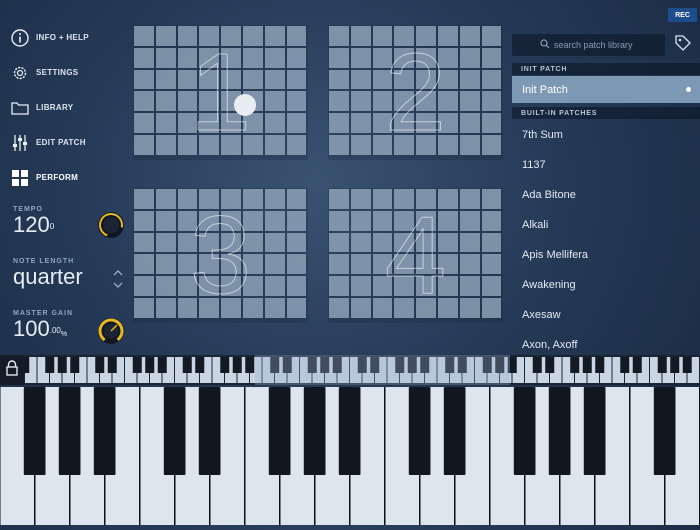 The width and height of the screenshot is (700, 530). I want to click on pad-grid, so click(220, 90).